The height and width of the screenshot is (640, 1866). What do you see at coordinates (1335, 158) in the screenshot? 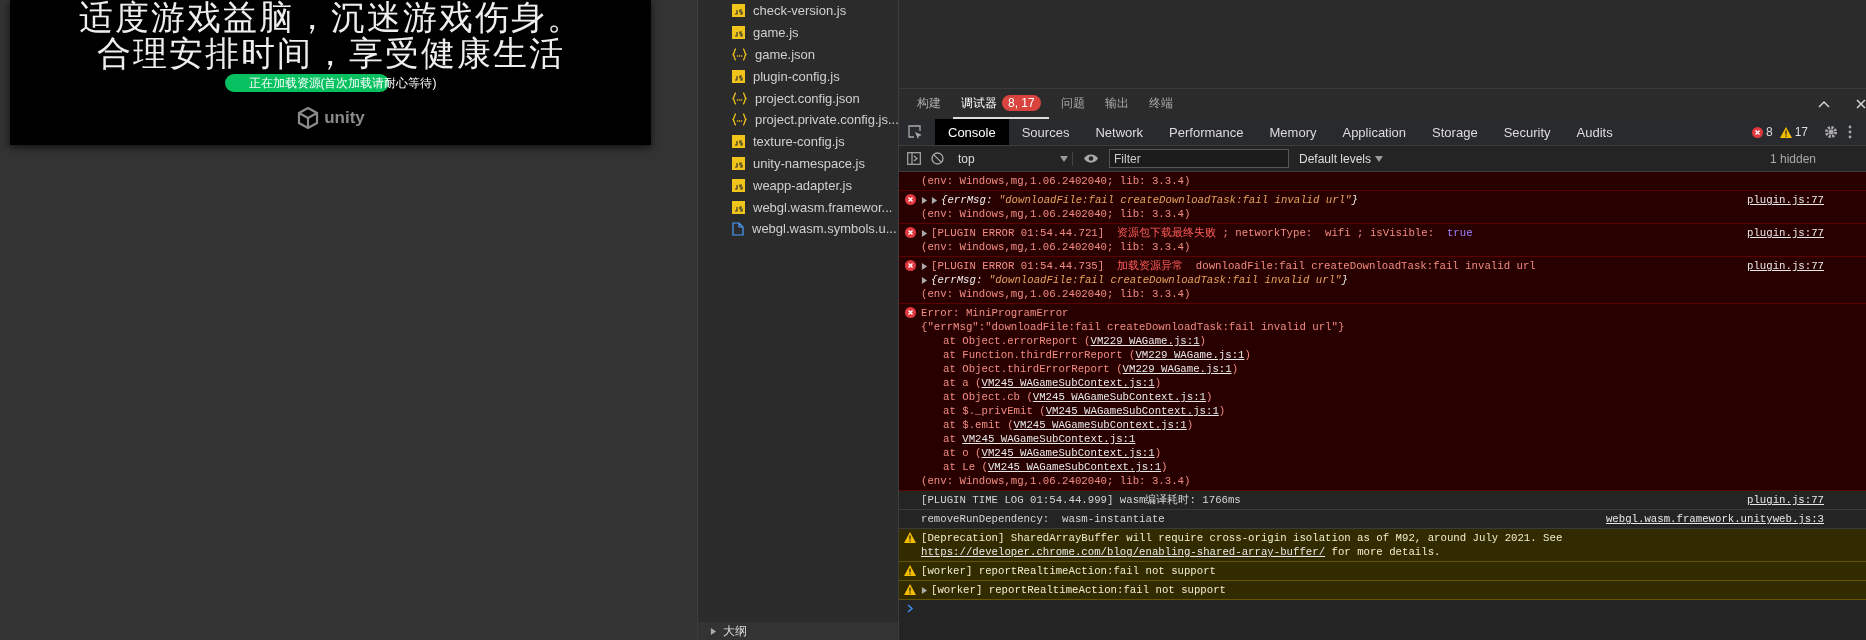
I see `levels-dropdown: Default levels` at bounding box center [1335, 158].